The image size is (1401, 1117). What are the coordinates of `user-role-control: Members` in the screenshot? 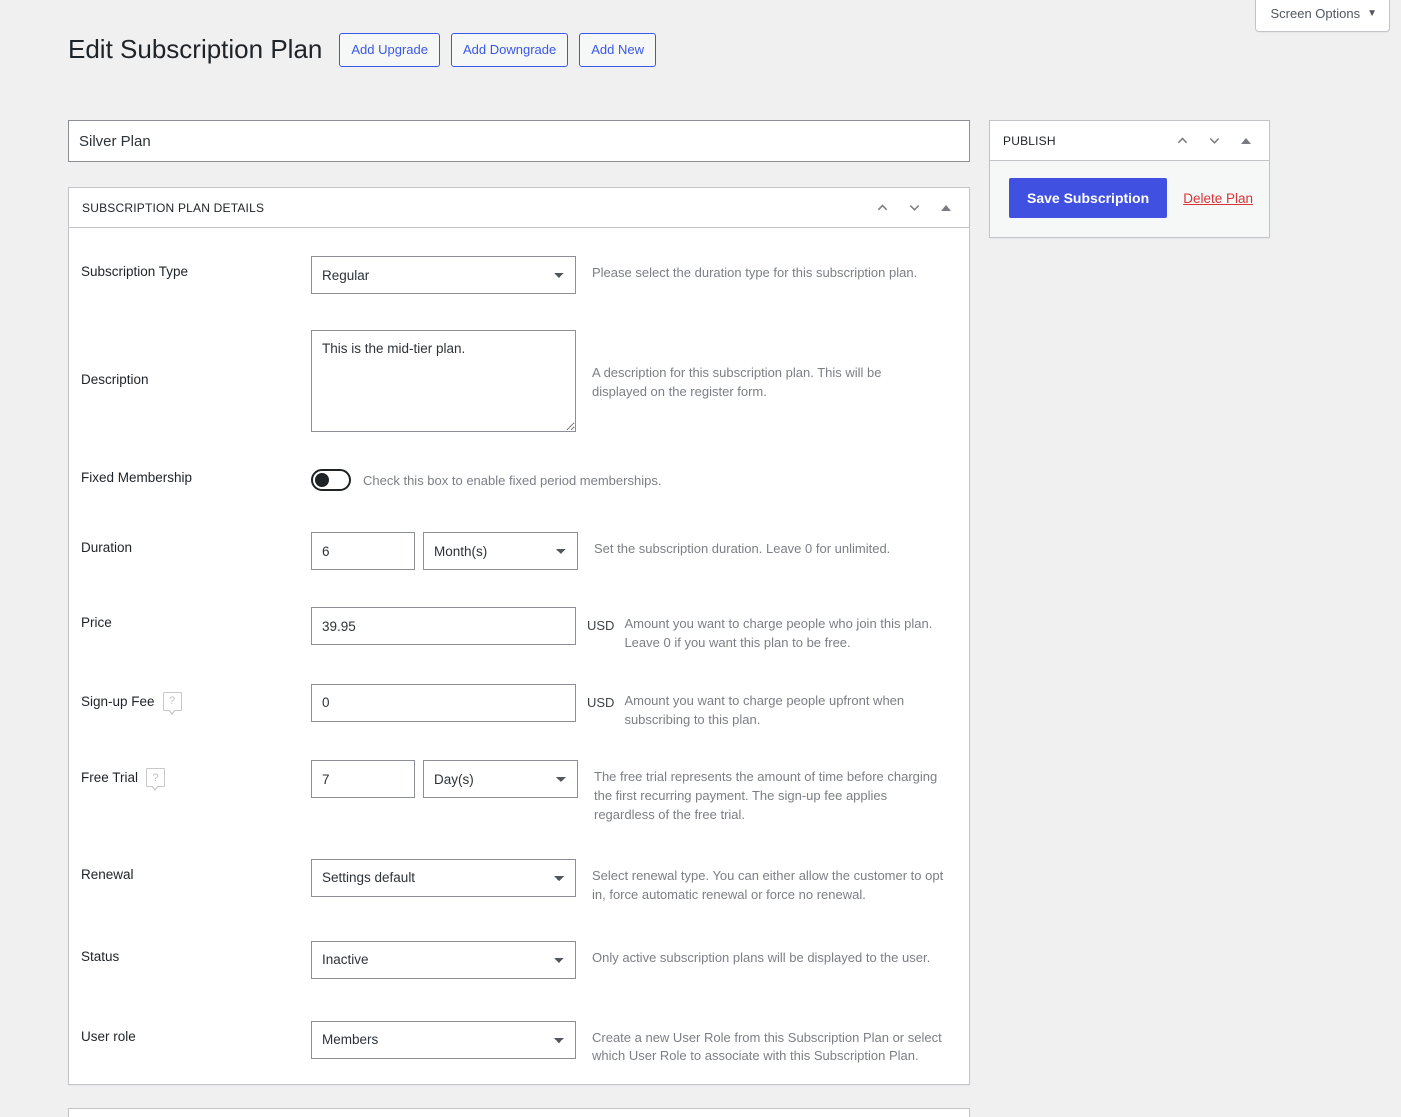 It's located at (443, 1039).